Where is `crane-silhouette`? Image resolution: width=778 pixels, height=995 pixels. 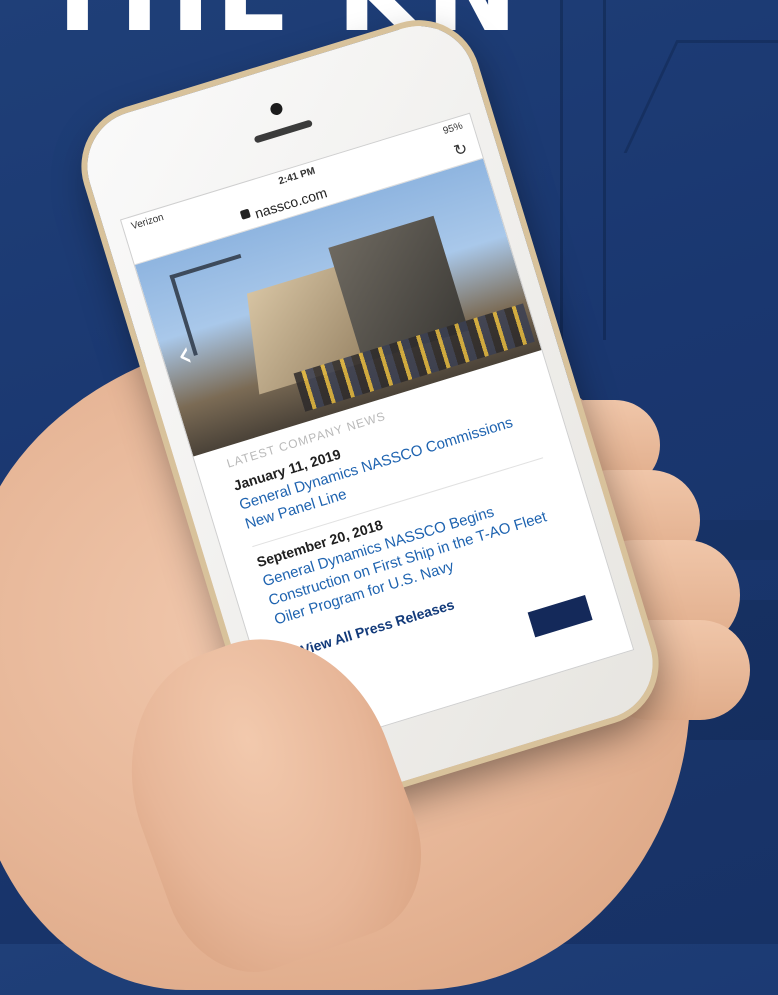
crane-silhouette is located at coordinates (583, 170).